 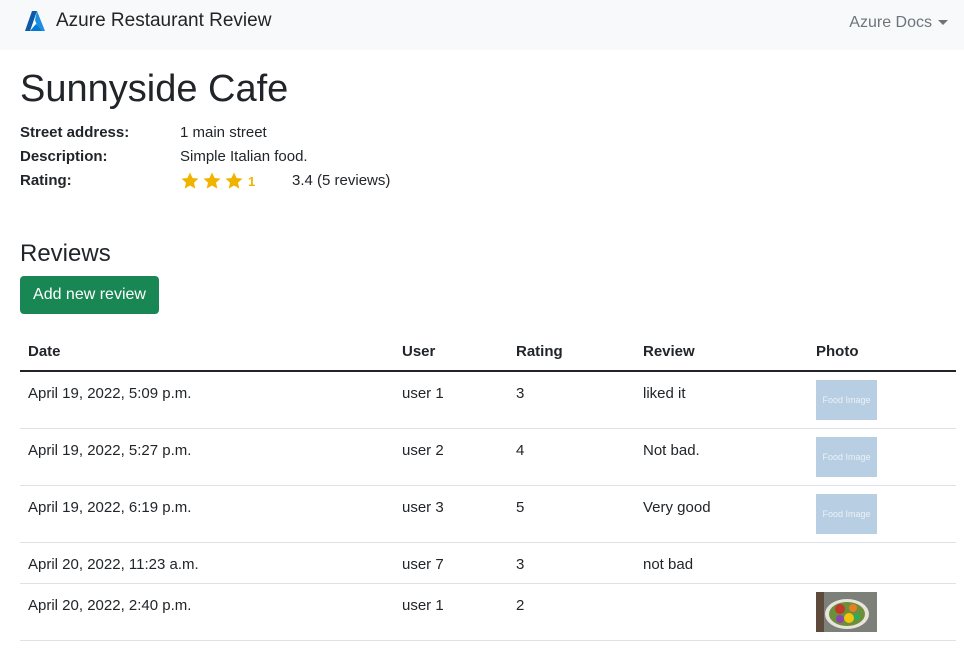 What do you see at coordinates (520, 507) in the screenshot?
I see `review-rating: 5` at bounding box center [520, 507].